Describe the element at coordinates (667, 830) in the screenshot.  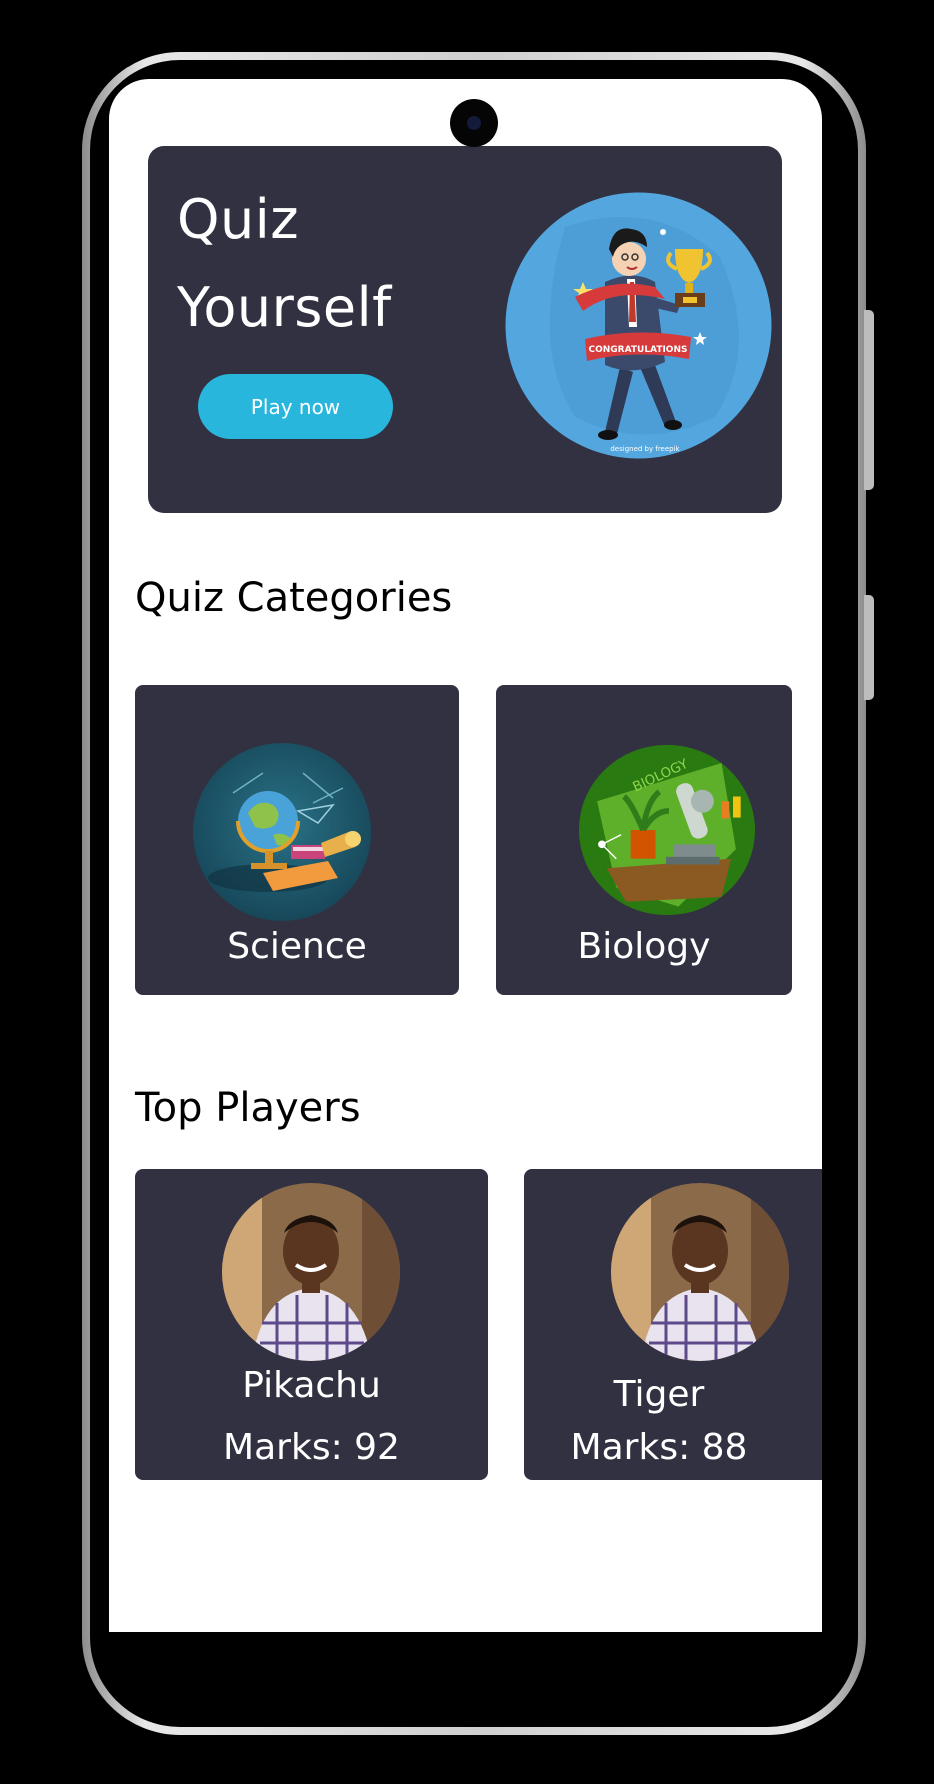
I see `biology-microscope-icon: BIOLOGY` at that location.